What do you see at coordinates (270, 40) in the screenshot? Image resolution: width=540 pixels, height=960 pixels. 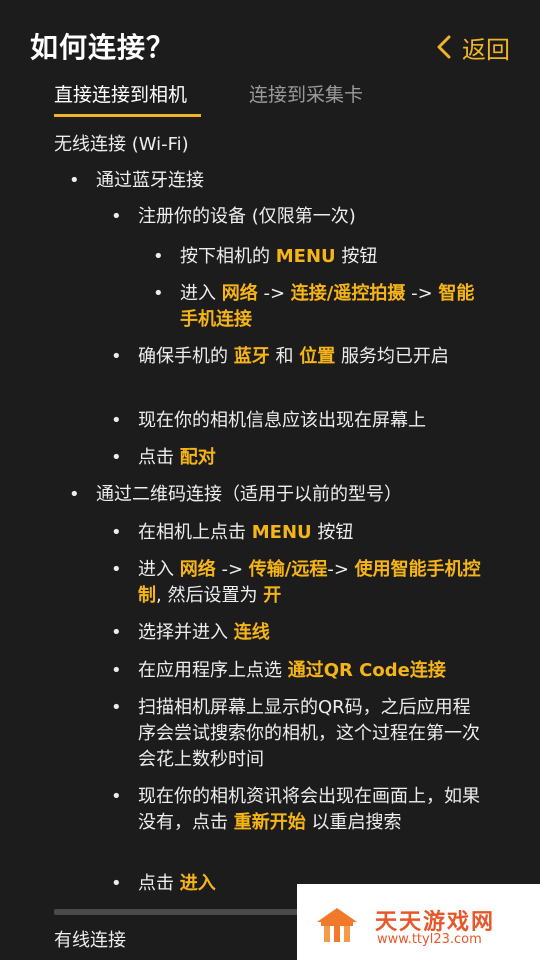 I see `header: 如何连接？ 返回` at bounding box center [270, 40].